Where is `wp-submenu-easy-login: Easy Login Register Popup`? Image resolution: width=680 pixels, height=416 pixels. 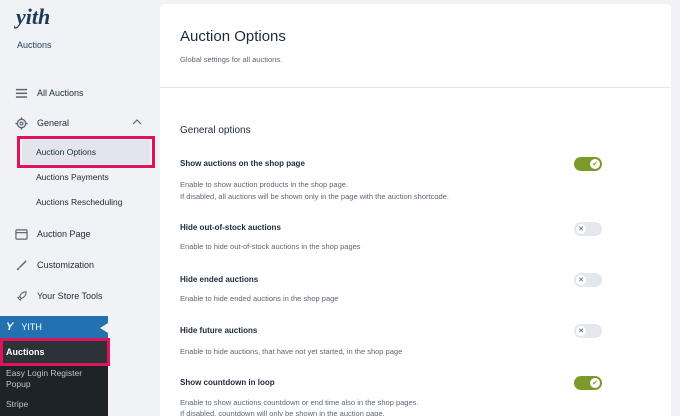
wp-submenu-easy-login: Easy Login Register Popup is located at coordinates (56, 379).